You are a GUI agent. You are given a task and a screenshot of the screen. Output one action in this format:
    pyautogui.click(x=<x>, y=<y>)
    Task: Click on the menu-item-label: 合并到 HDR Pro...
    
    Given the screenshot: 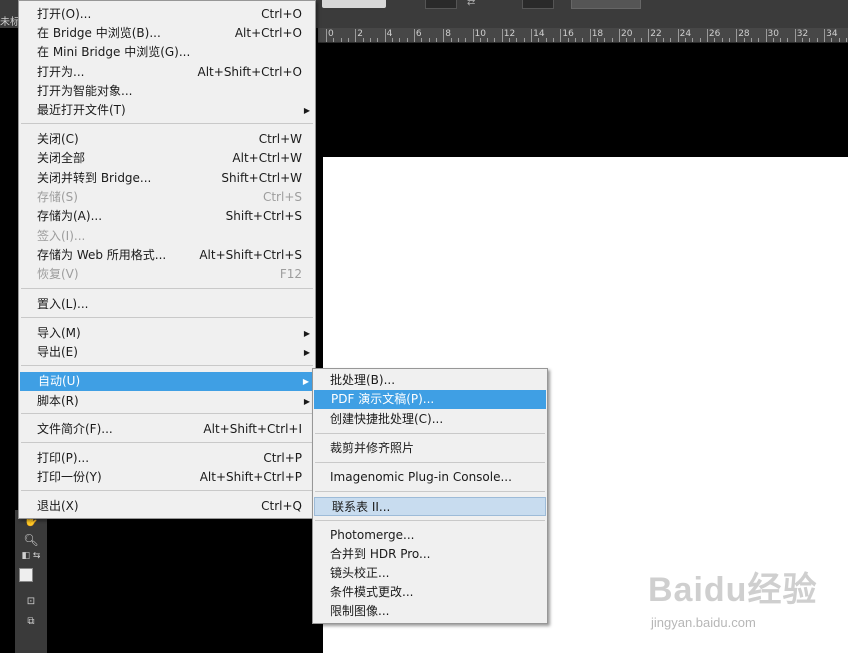 What is the action you would take?
    pyautogui.click(x=380, y=554)
    